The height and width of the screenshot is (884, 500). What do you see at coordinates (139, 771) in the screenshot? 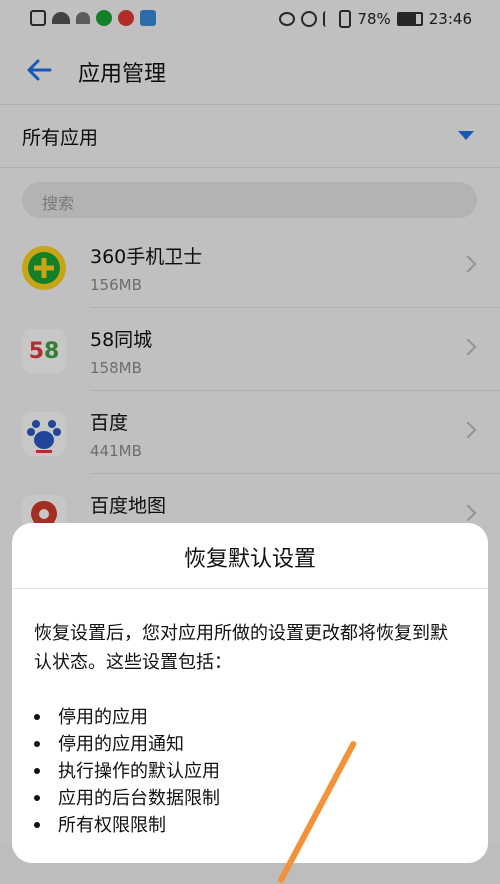
I see `bullet-text: 执行操作的默认应用` at bounding box center [139, 771].